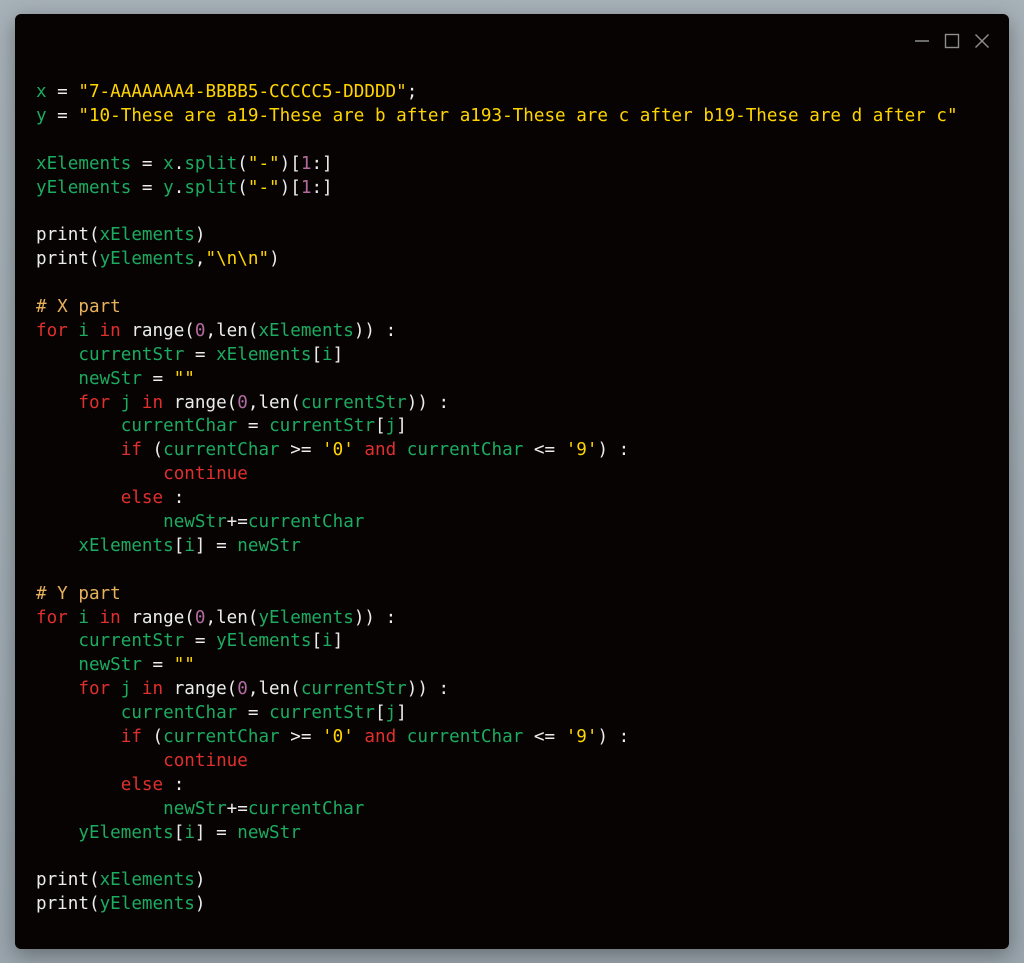 The height and width of the screenshot is (963, 1024). Describe the element at coordinates (142, 784) in the screenshot. I see `keyword-token: else` at that location.